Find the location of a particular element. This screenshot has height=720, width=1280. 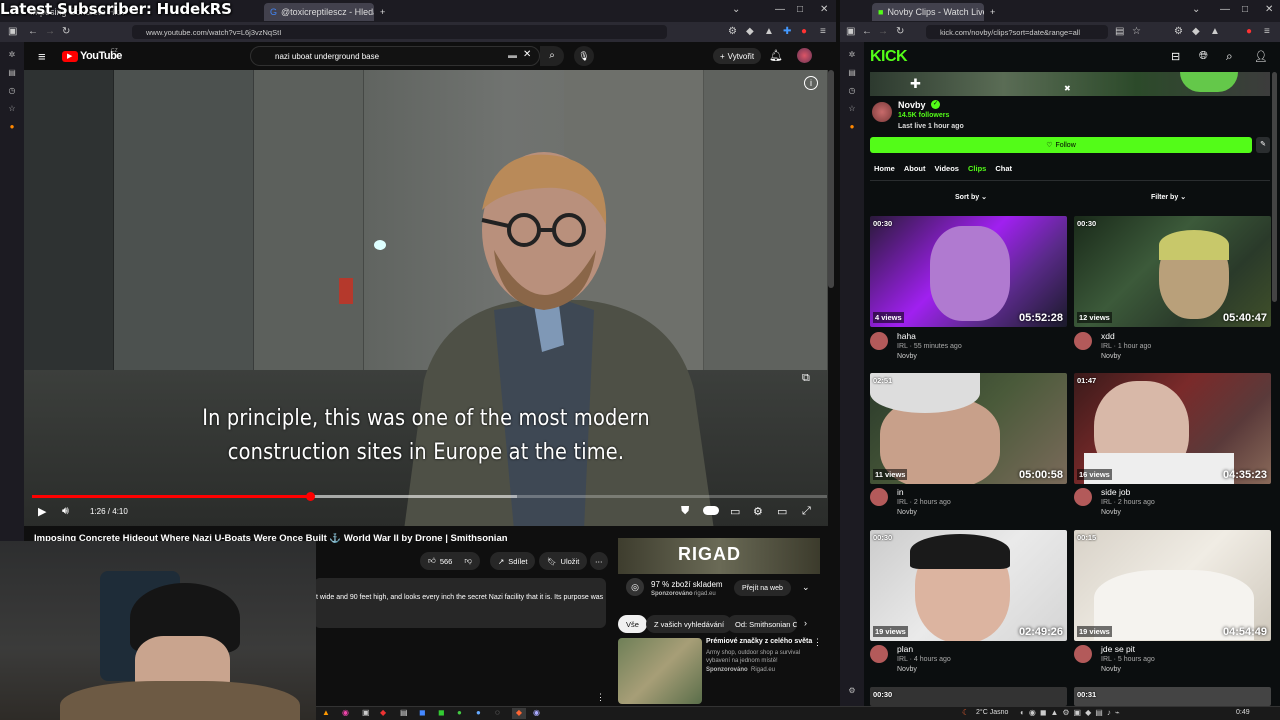

tab-google-search: G@toxicreptilescz - Hledat Goog✕ is located at coordinates (319, 12).